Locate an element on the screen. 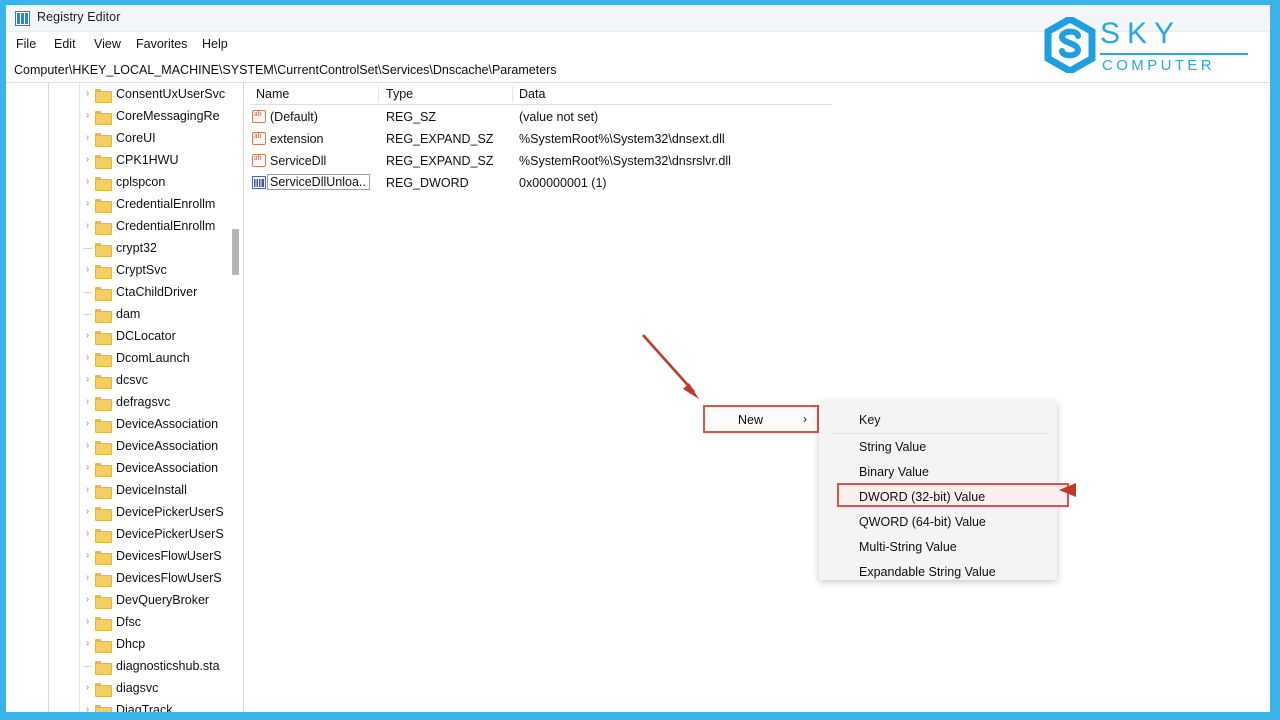 This screenshot has height=720, width=1280. column-header-type: Type is located at coordinates (399, 94).